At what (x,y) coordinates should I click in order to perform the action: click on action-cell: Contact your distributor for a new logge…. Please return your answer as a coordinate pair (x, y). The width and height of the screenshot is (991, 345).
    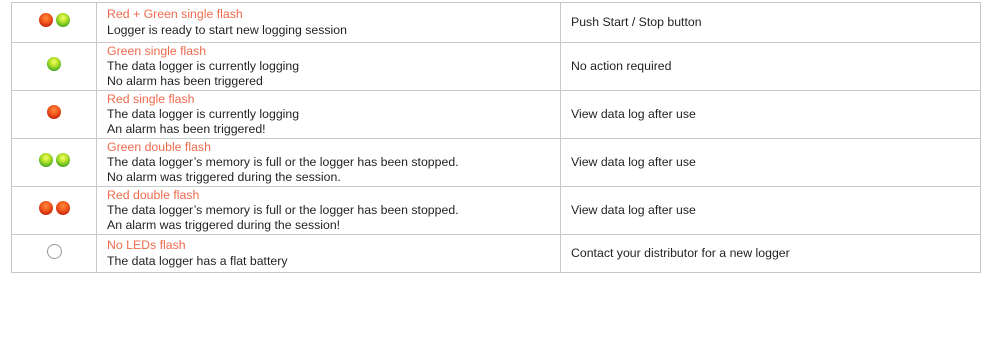
    Looking at the image, I should click on (770, 253).